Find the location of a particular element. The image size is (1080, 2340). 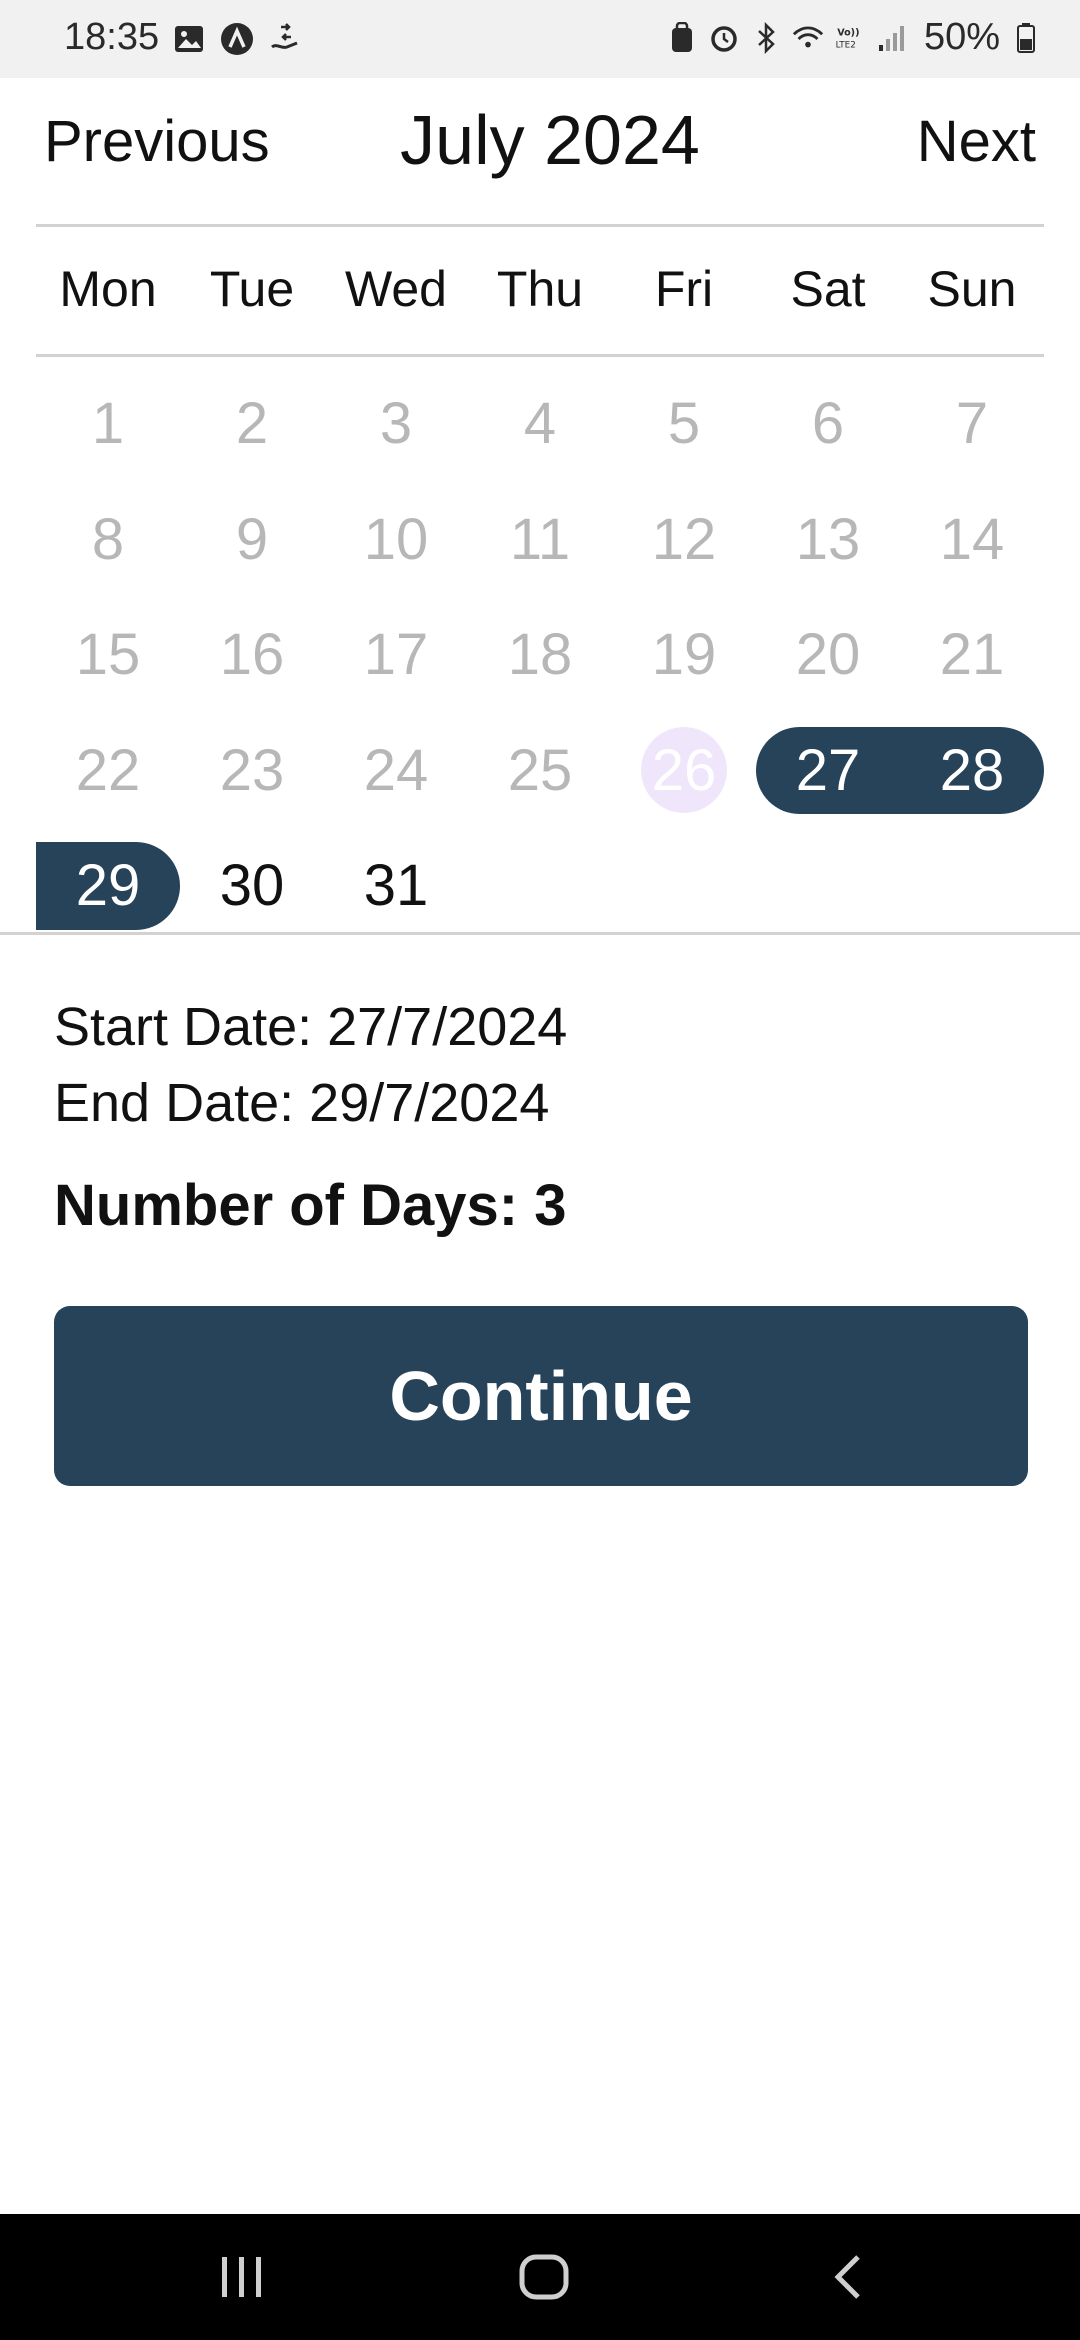

day-cell-past: 13 is located at coordinates (828, 540).